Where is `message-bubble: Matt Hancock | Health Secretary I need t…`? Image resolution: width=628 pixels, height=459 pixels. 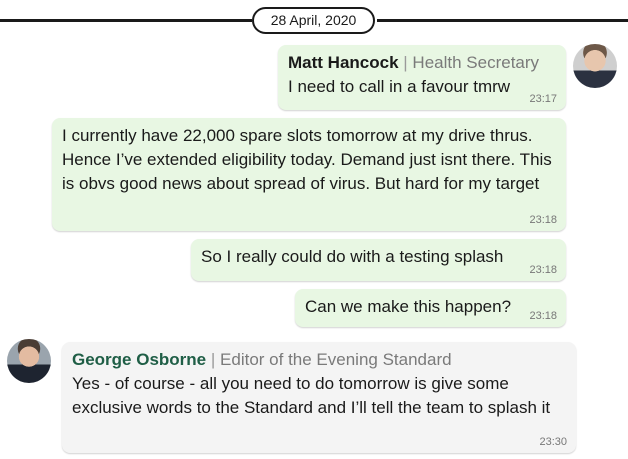
message-bubble: Matt Hancock | Health Secretary I need t… is located at coordinates (422, 77).